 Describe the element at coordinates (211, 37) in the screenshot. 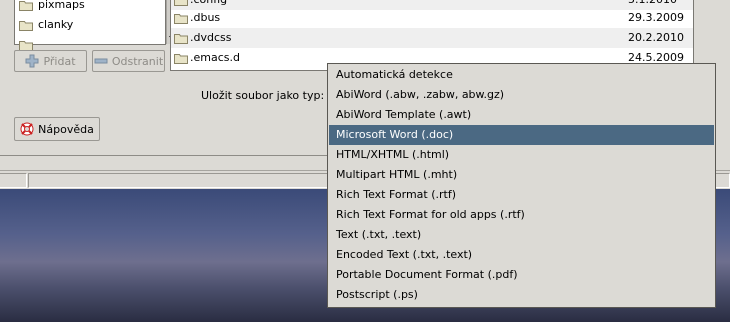

I see `file-name: .dvdcss` at that location.